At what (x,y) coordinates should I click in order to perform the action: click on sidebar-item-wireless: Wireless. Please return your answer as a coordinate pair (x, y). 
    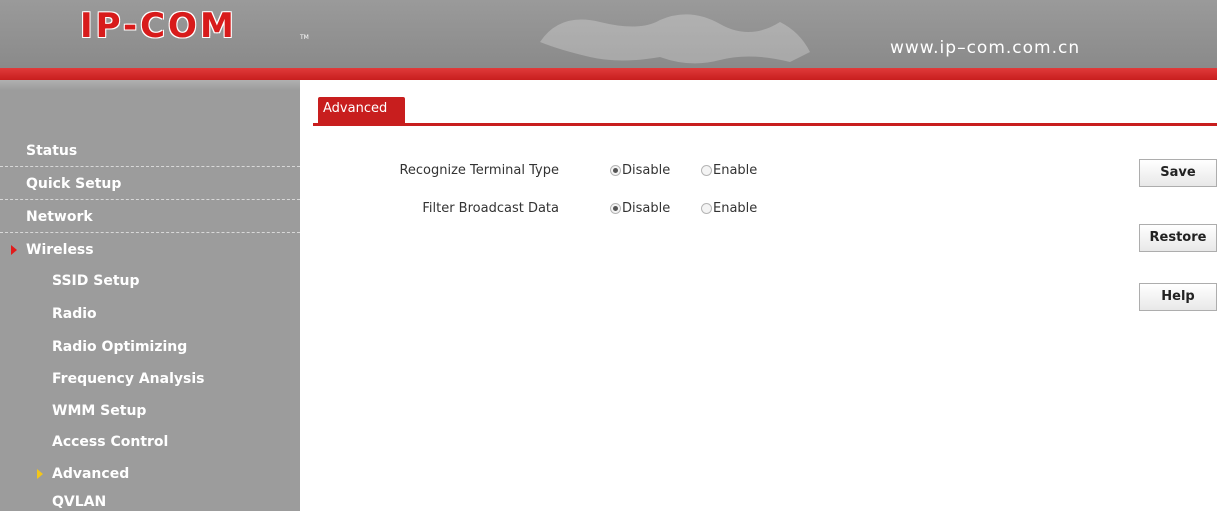
    Looking at the image, I should click on (150, 249).